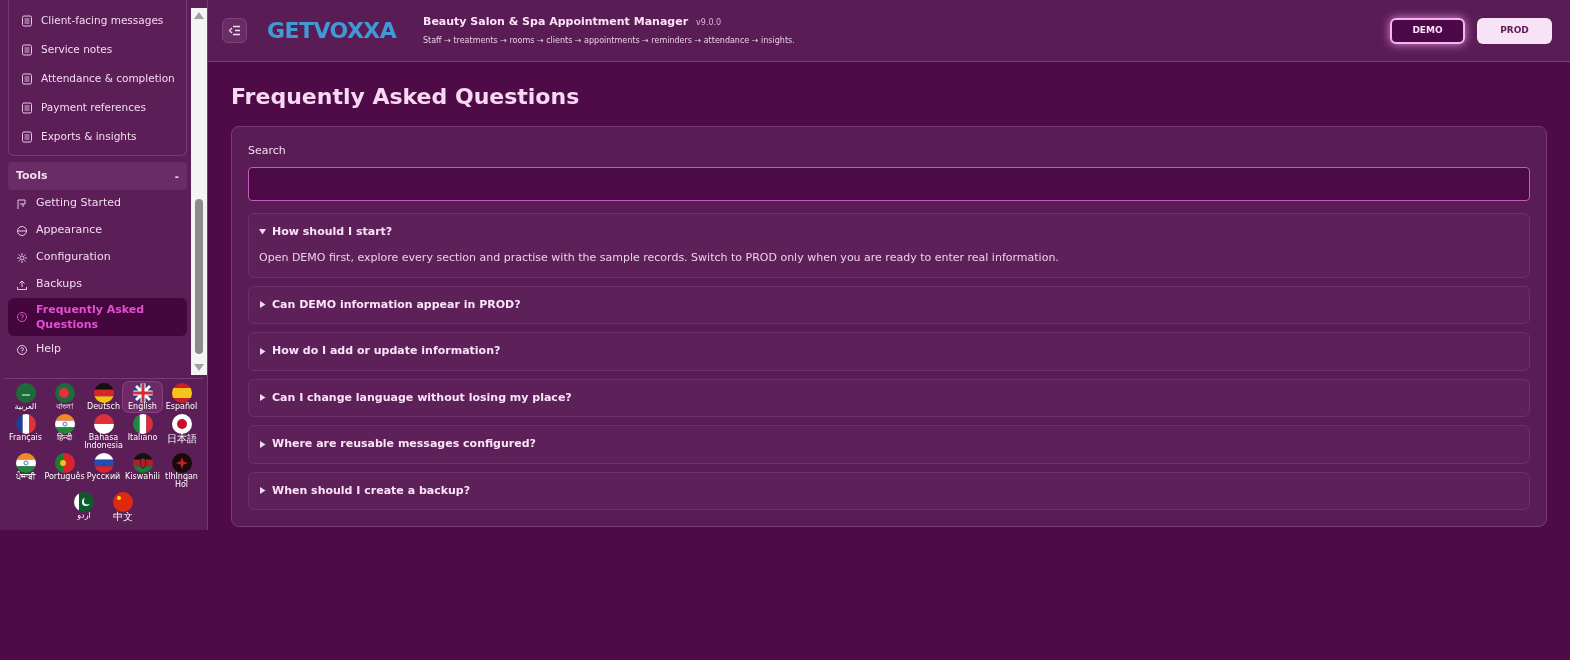 Image resolution: width=1570 pixels, height=660 pixels. What do you see at coordinates (332, 231) in the screenshot?
I see `faq-question: How should I start?` at bounding box center [332, 231].